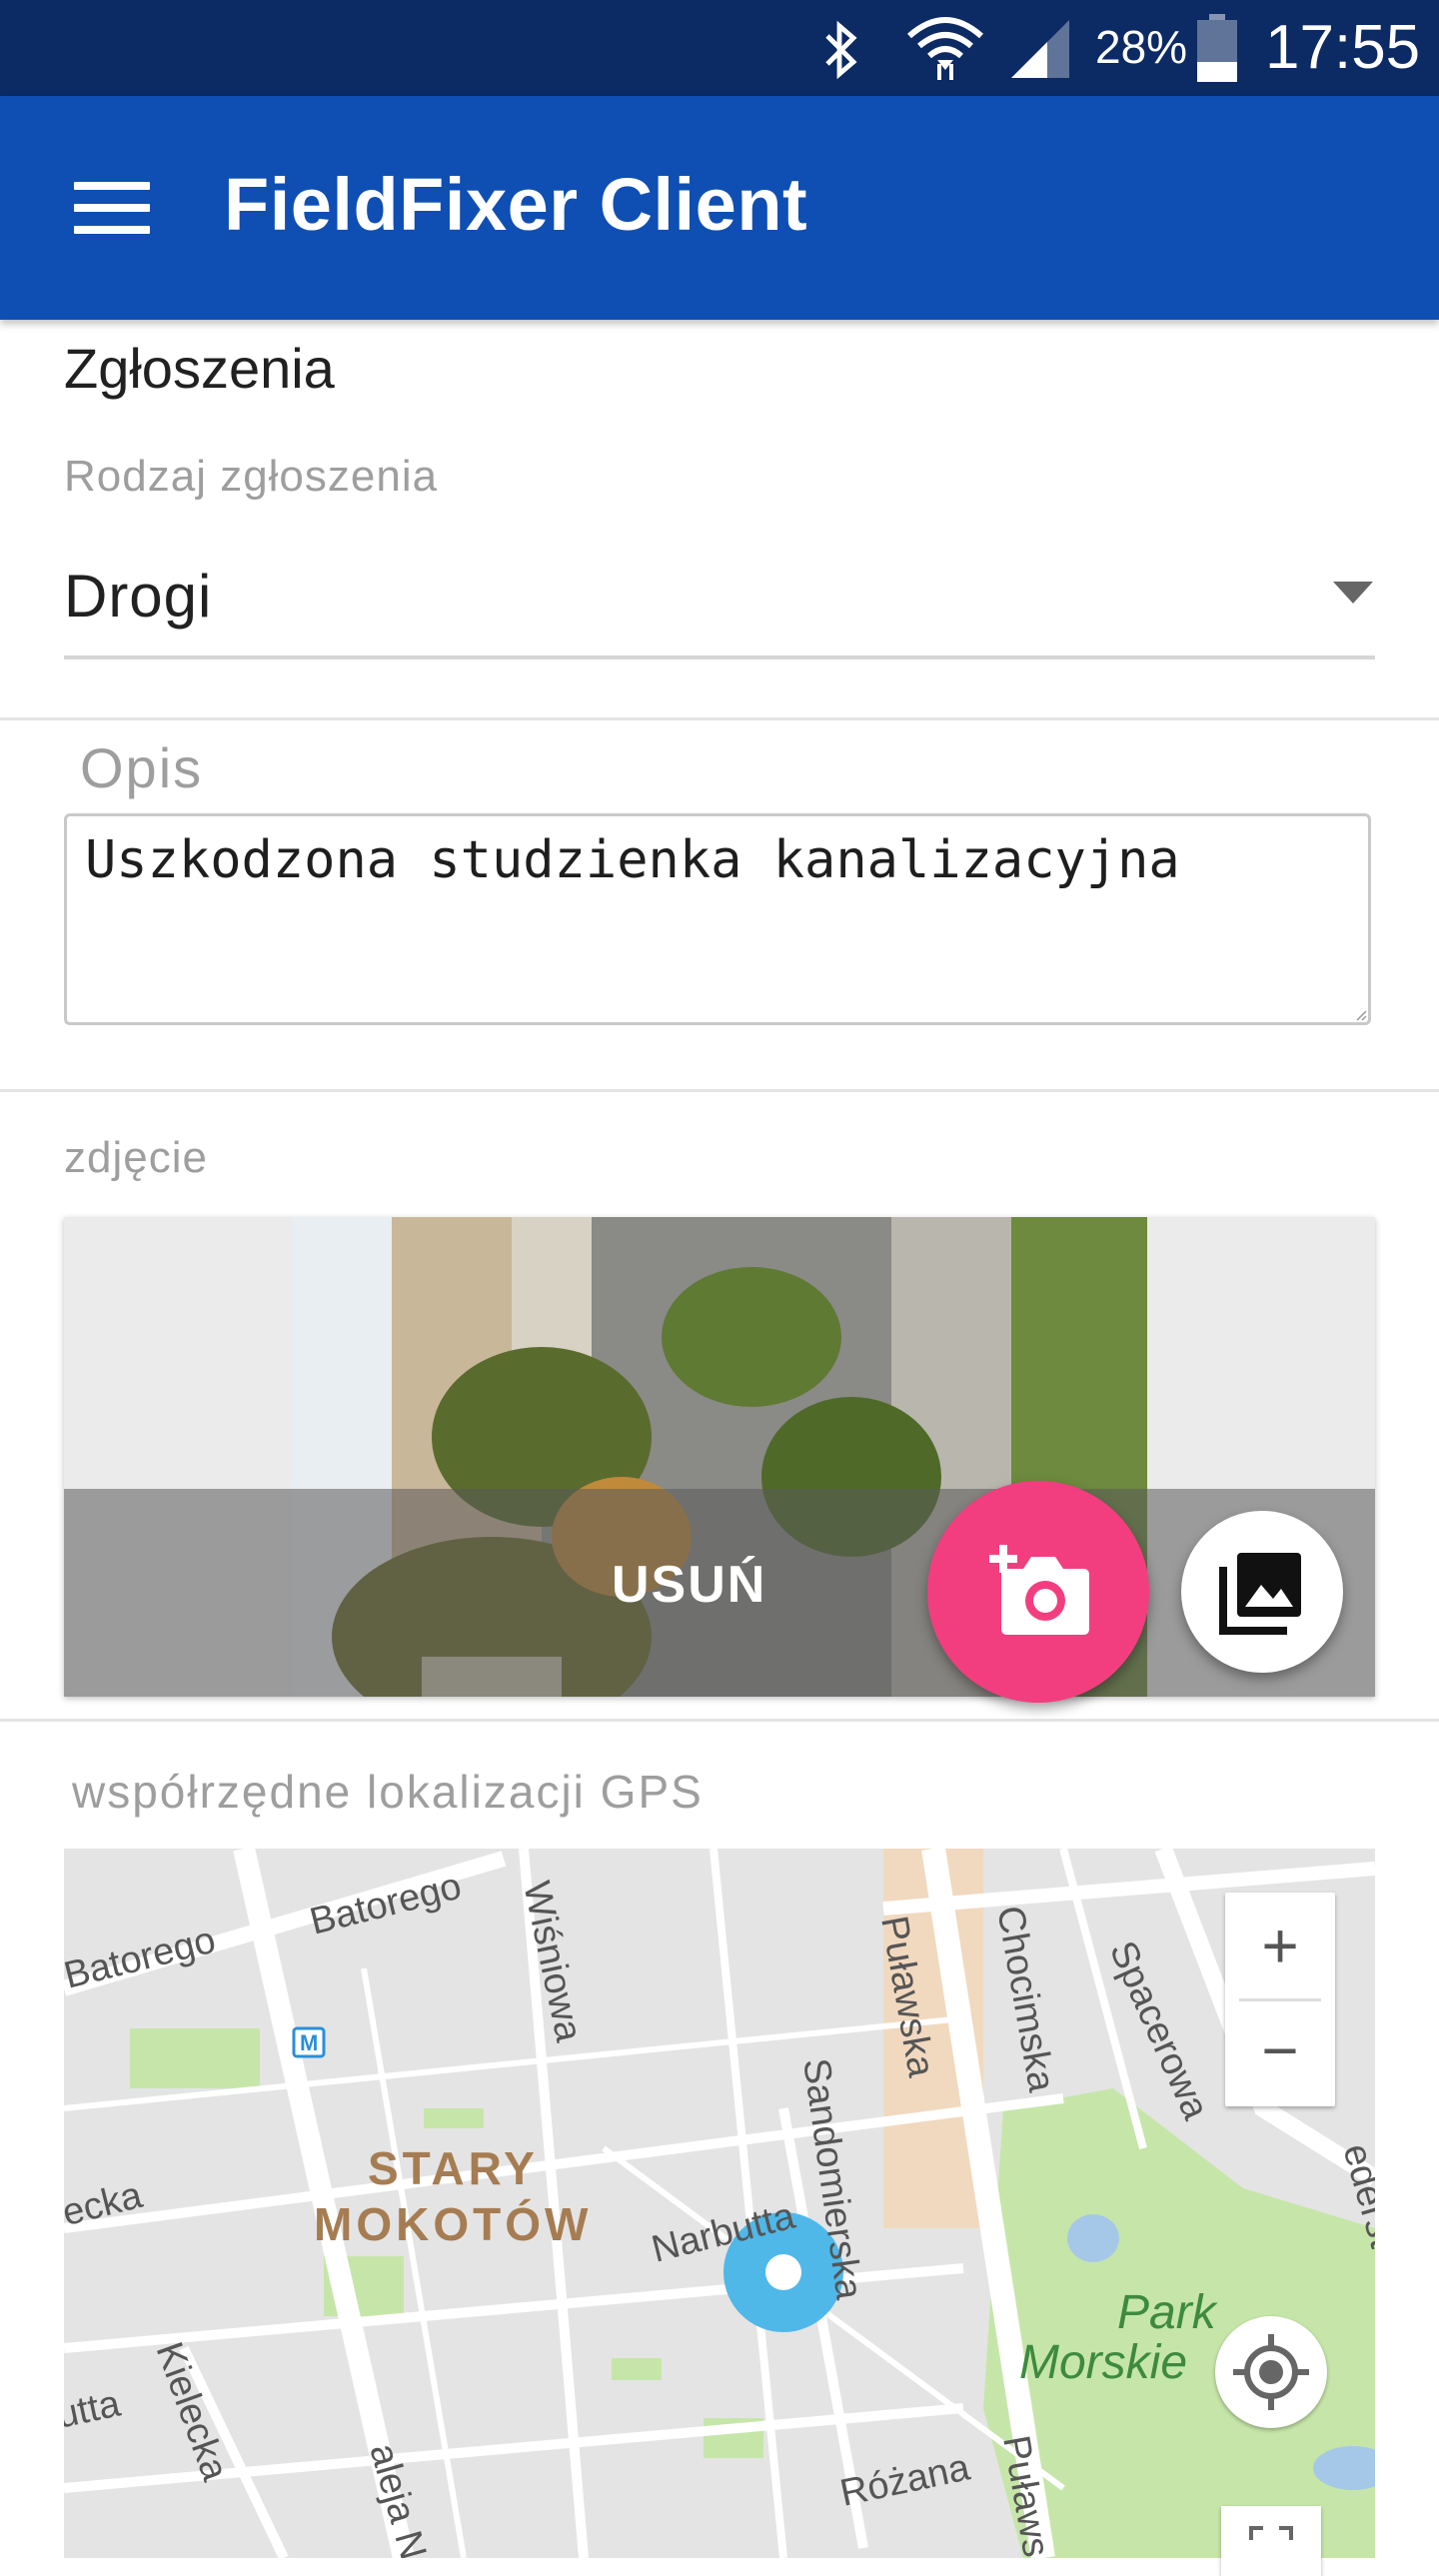 The image size is (1439, 2576). What do you see at coordinates (1280, 1945) in the screenshot?
I see `zoom-in-button: +` at bounding box center [1280, 1945].